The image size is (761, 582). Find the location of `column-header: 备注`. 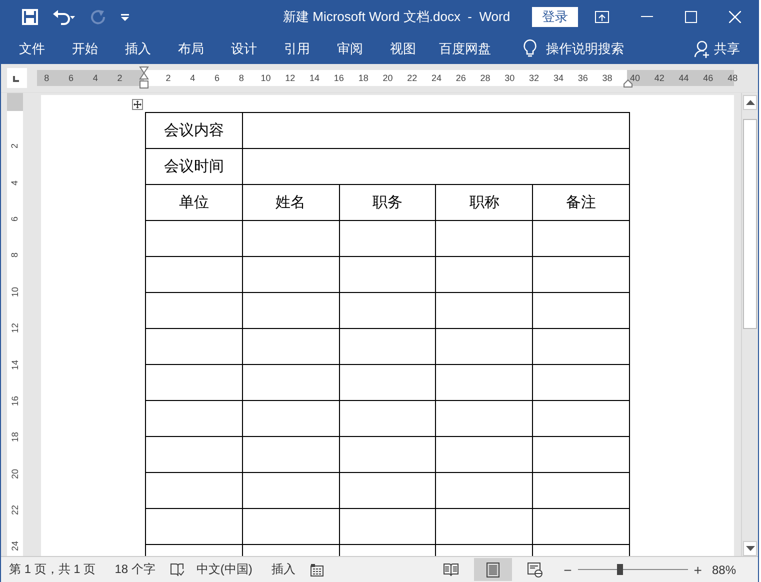

column-header: 备注 is located at coordinates (581, 202).